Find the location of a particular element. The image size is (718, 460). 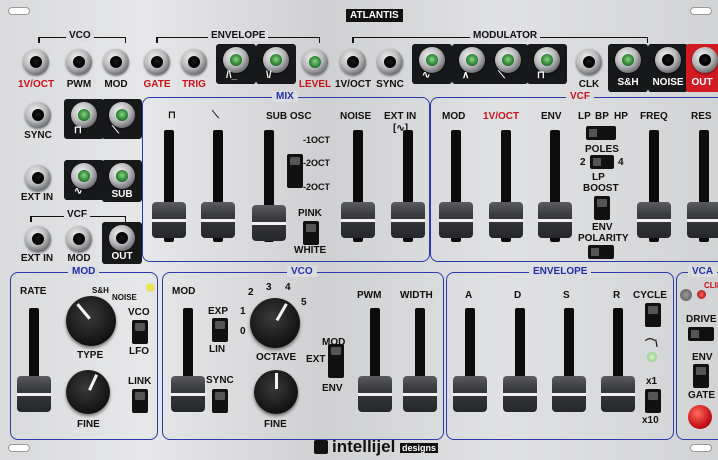

mix-sub-osc-fader-cap is located at coordinates (269, 223).